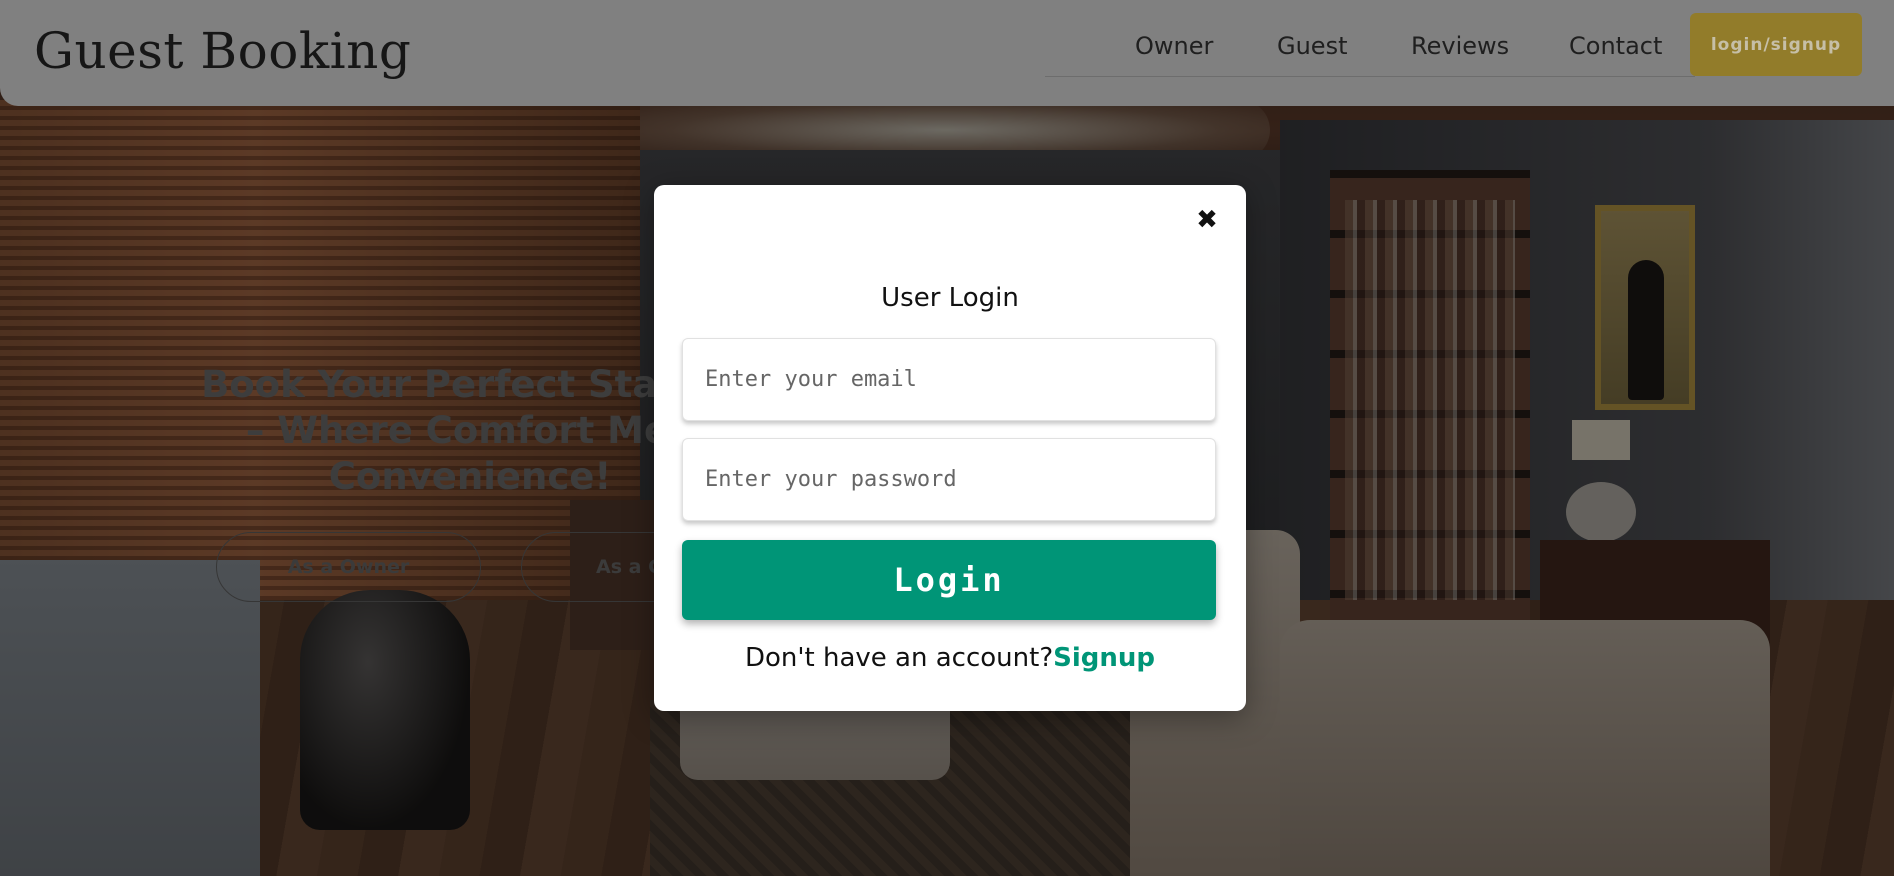 The height and width of the screenshot is (876, 1894). What do you see at coordinates (949, 479) in the screenshot?
I see `password-field` at bounding box center [949, 479].